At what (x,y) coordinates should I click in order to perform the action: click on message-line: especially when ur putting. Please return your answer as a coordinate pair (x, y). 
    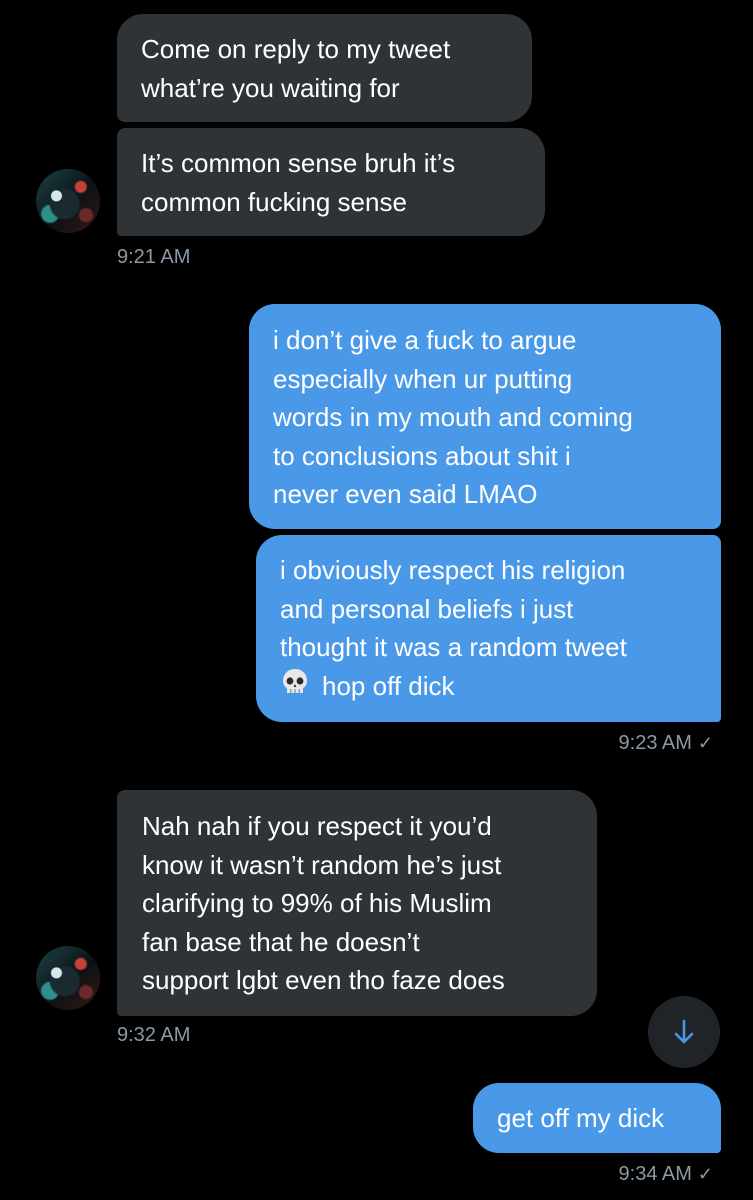
    Looking at the image, I should click on (423, 378).